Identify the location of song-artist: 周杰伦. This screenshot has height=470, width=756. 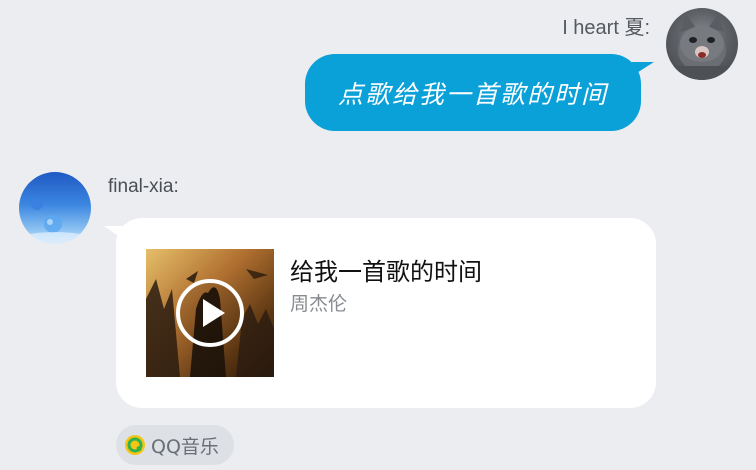
(319, 304).